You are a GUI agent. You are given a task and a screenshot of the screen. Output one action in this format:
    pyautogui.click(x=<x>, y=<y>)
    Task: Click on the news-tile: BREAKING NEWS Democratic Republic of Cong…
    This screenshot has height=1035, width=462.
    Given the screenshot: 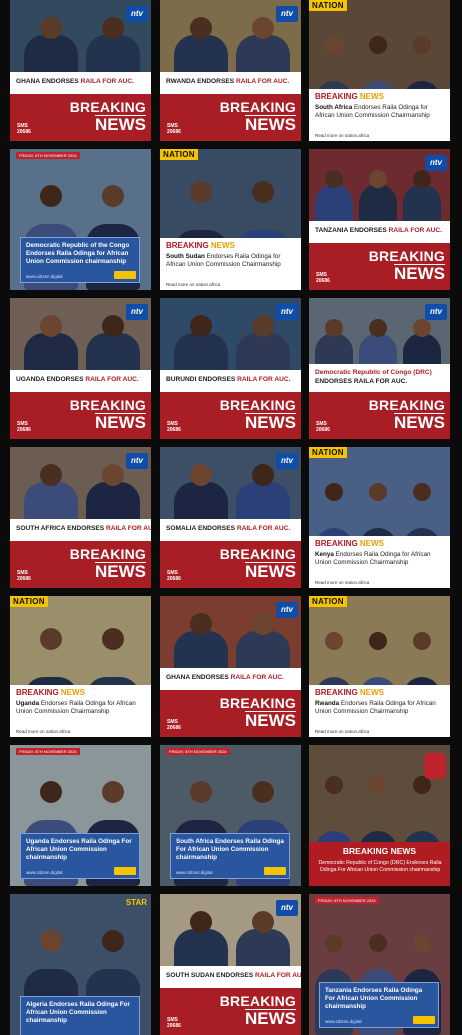 What is the action you would take?
    pyautogui.click(x=379, y=815)
    